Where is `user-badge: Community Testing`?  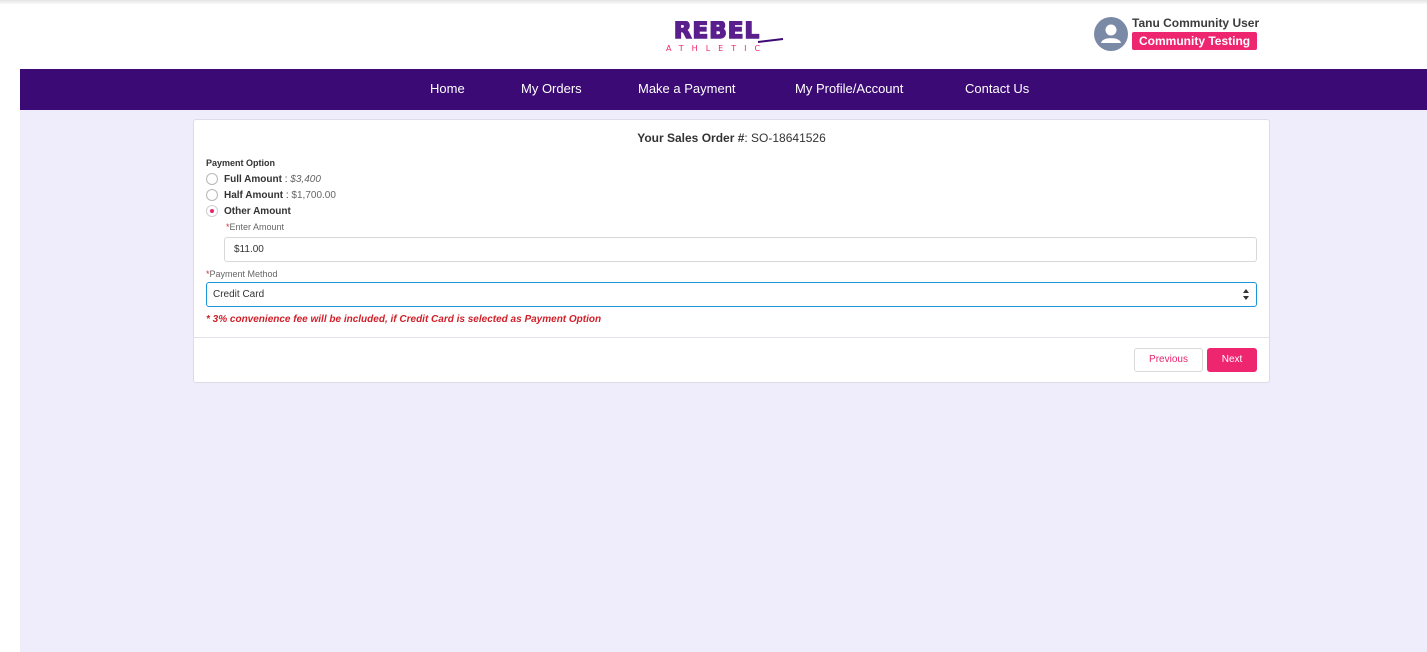 user-badge: Community Testing is located at coordinates (1195, 41).